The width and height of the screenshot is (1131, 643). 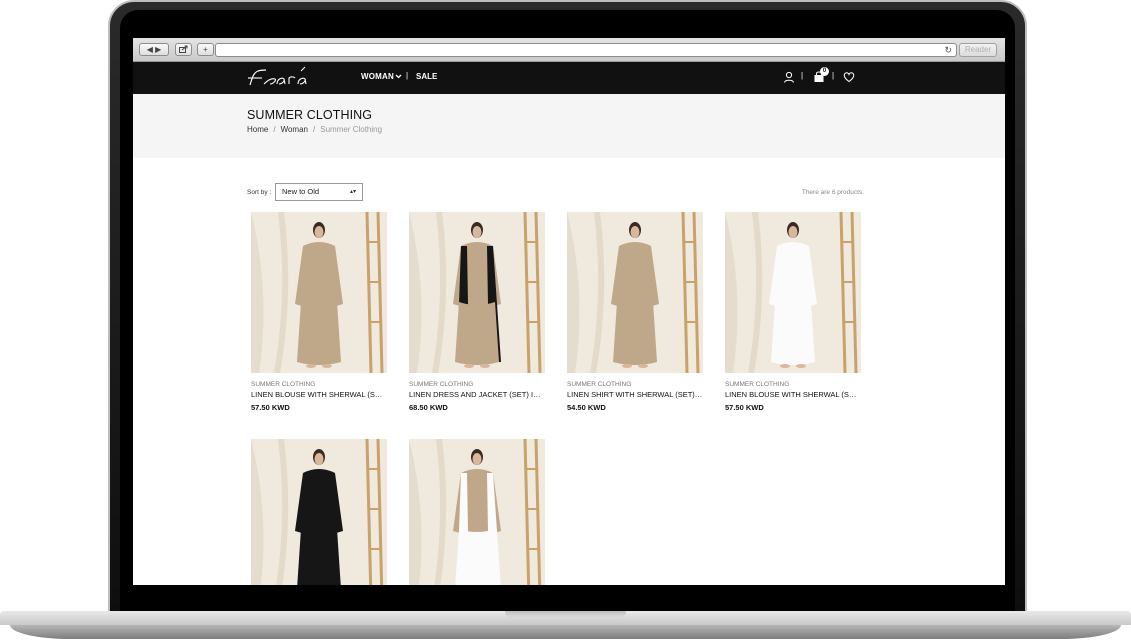 What do you see at coordinates (586, 407) in the screenshot?
I see `product-price: 54.50 KWD` at bounding box center [586, 407].